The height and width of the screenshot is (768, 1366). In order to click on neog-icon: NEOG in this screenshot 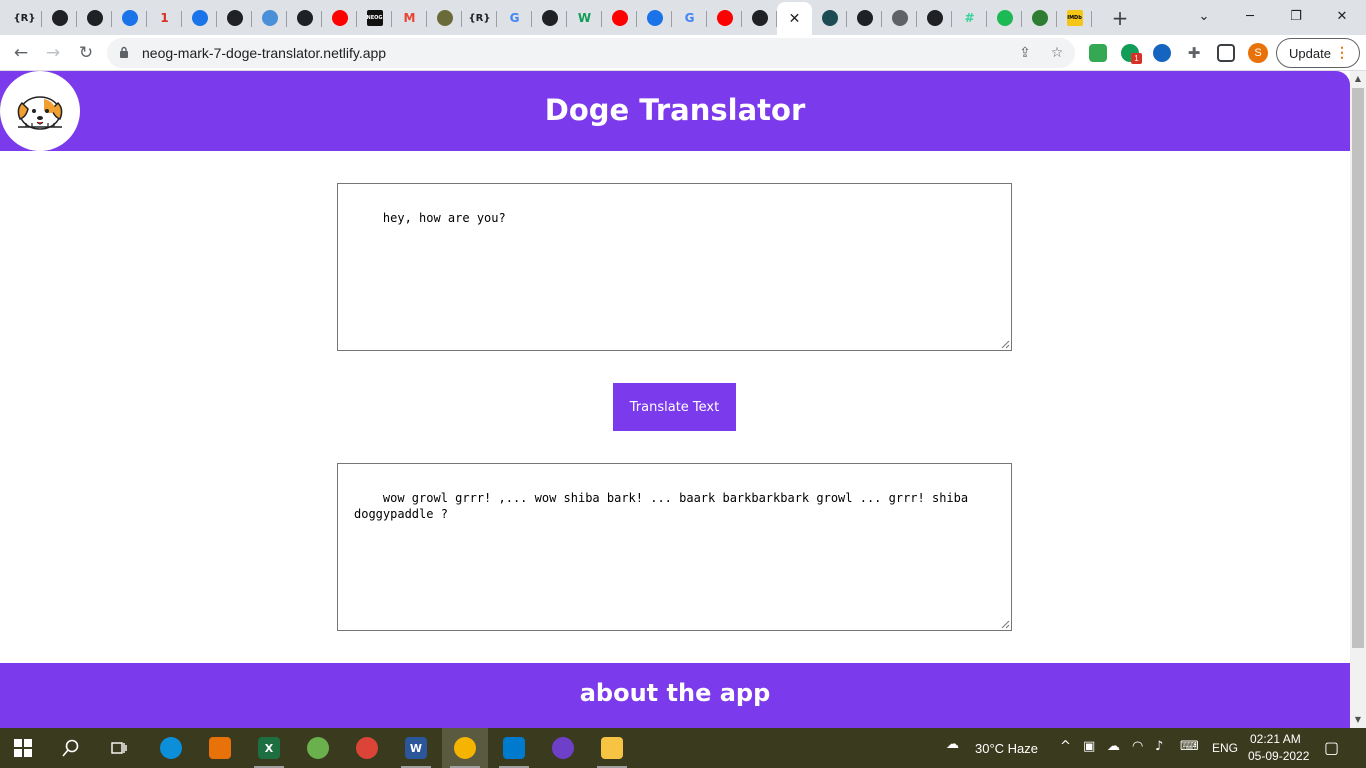, I will do `click(374, 18)`.